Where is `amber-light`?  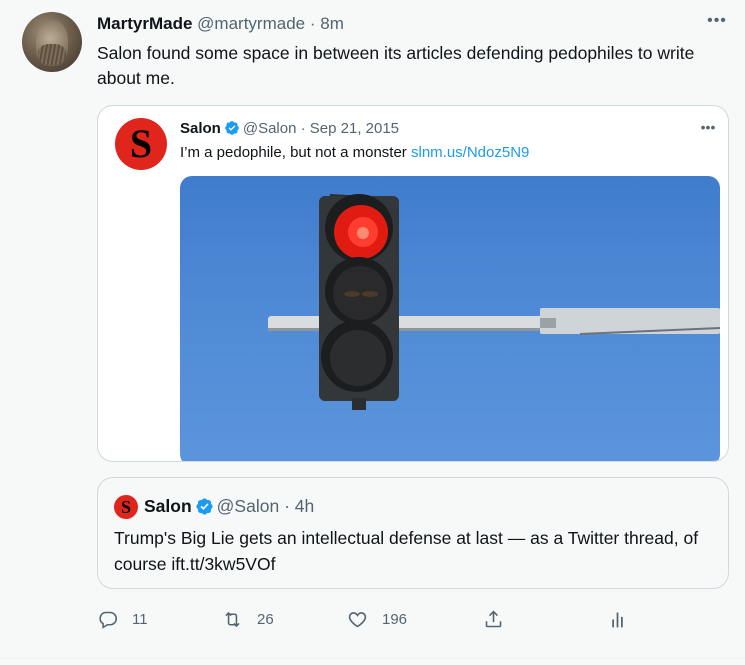
amber-light is located at coordinates (360, 293).